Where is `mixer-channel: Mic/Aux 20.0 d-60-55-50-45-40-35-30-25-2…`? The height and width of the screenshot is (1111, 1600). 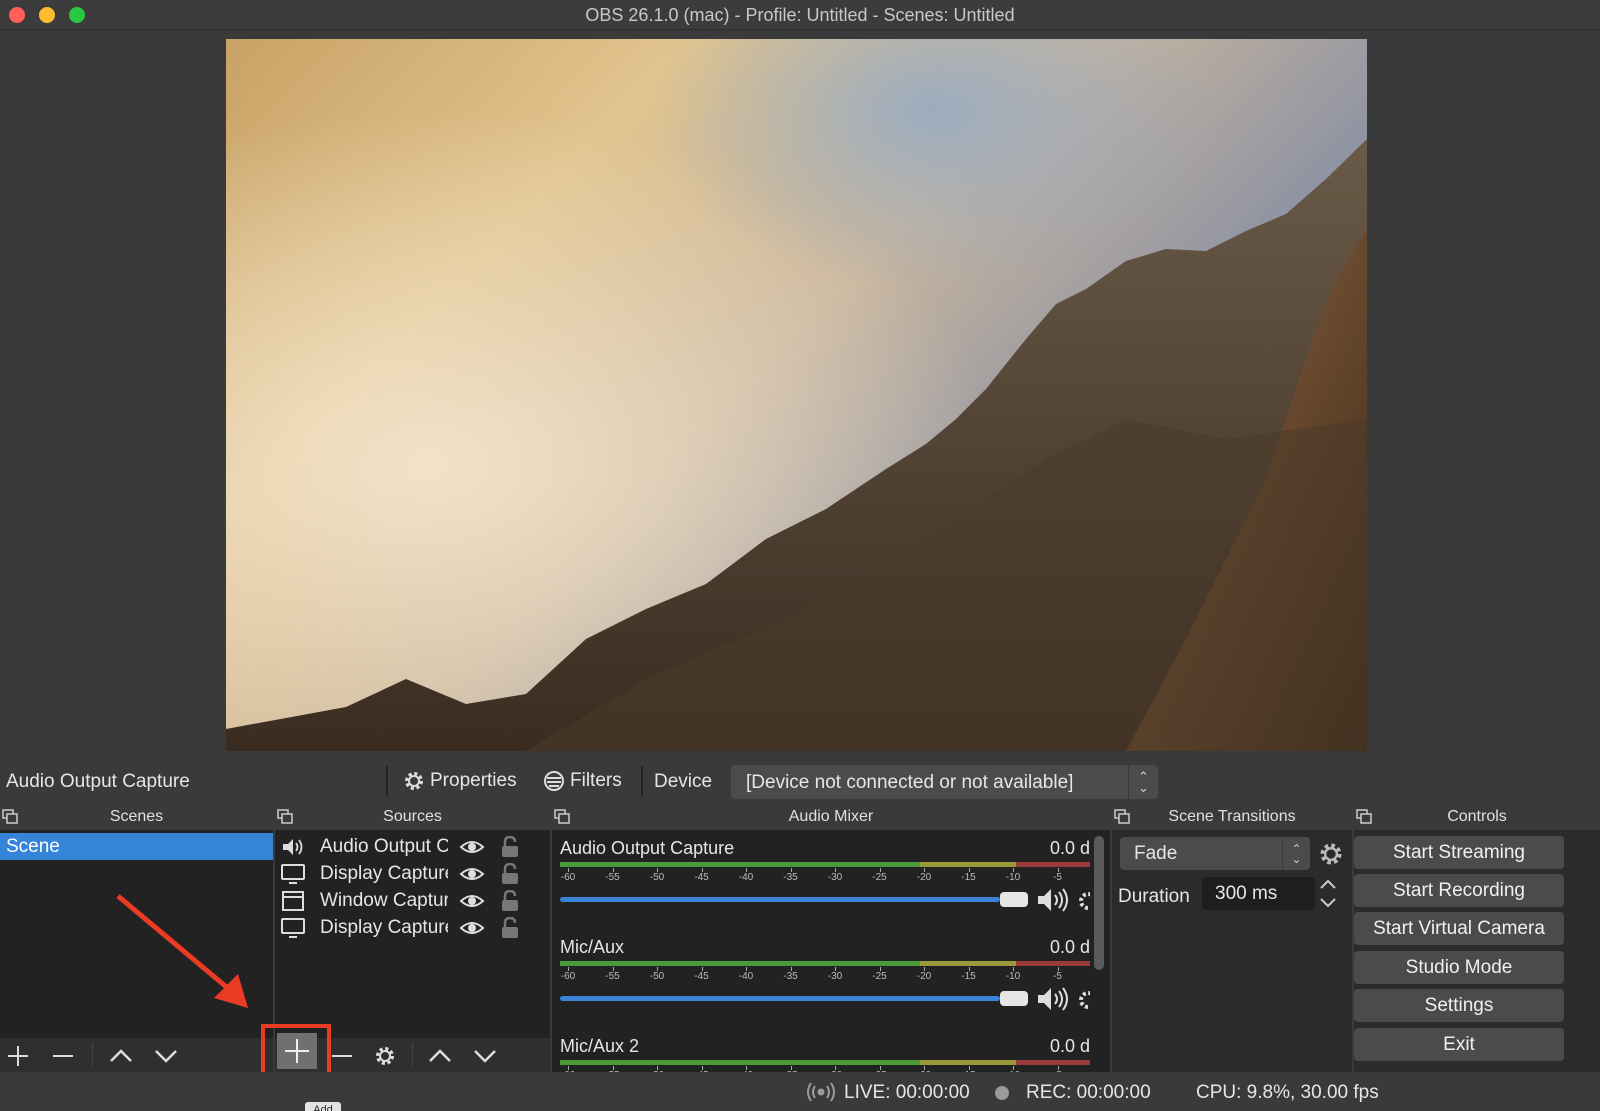
mixer-channel: Mic/Aux 20.0 d-60-55-50-45-40-35-30-25-2… is located at coordinates (825, 1054).